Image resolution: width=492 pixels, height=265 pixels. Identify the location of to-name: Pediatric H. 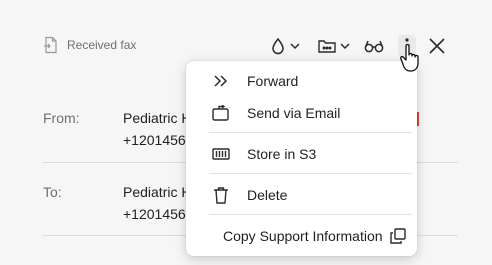
(157, 192).